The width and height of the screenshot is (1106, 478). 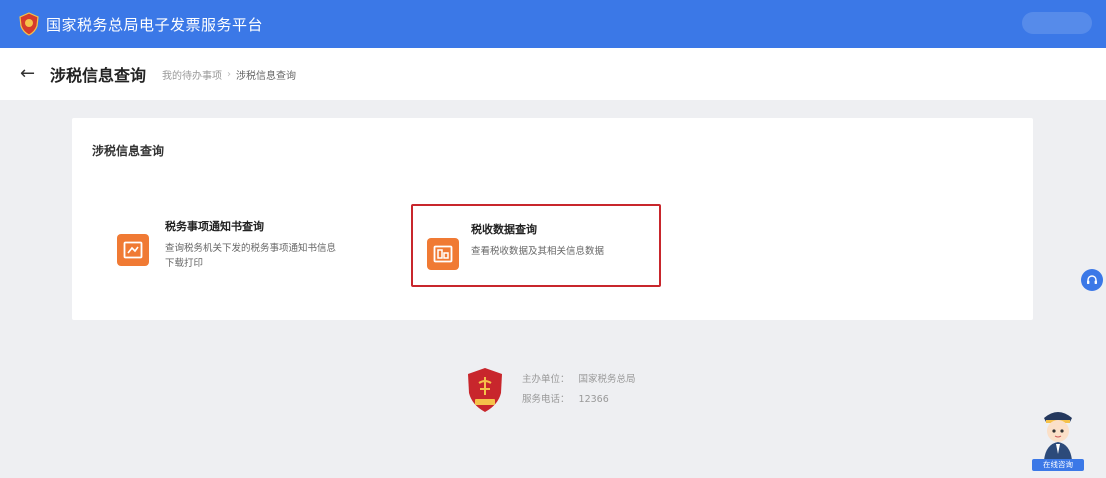 What do you see at coordinates (607, 379) in the screenshot?
I see `footer-value: 国家税务总局` at bounding box center [607, 379].